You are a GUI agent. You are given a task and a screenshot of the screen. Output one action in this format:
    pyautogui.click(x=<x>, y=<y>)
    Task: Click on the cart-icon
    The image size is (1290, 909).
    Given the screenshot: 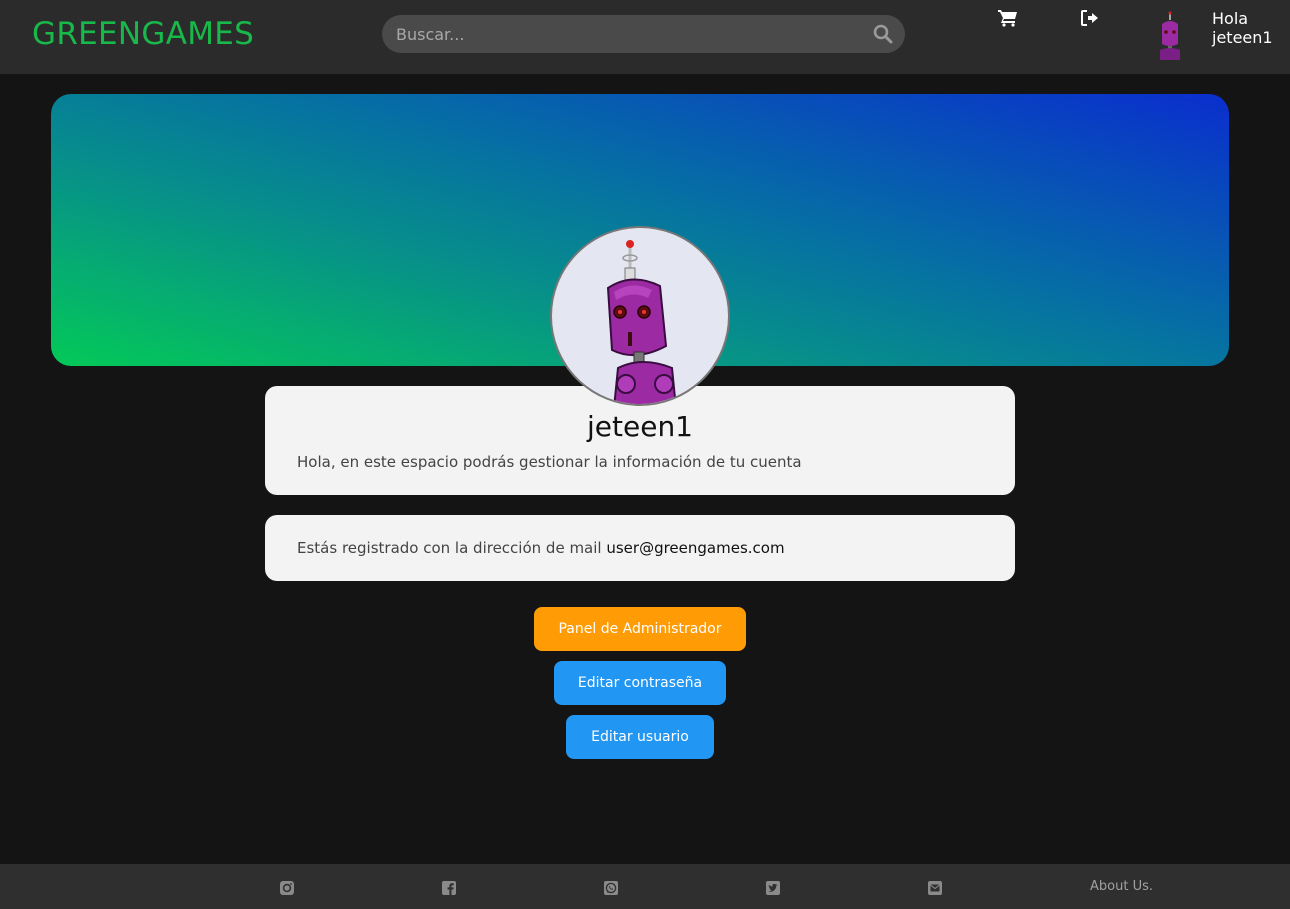 What is the action you would take?
    pyautogui.click(x=1008, y=18)
    